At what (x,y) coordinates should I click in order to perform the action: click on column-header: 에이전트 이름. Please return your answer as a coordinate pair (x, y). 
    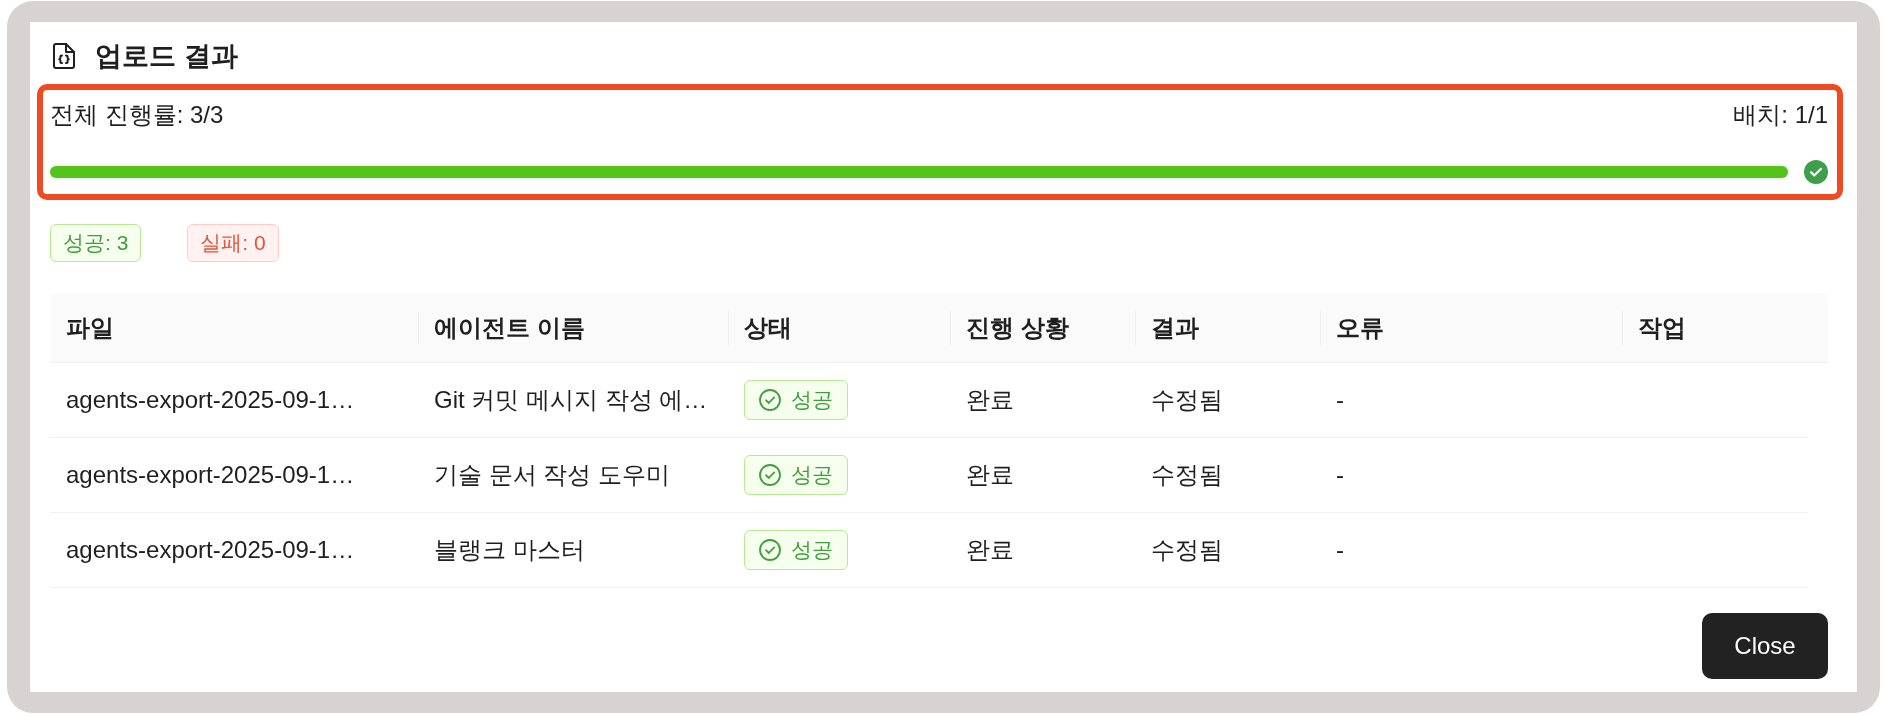
    Looking at the image, I should click on (573, 327).